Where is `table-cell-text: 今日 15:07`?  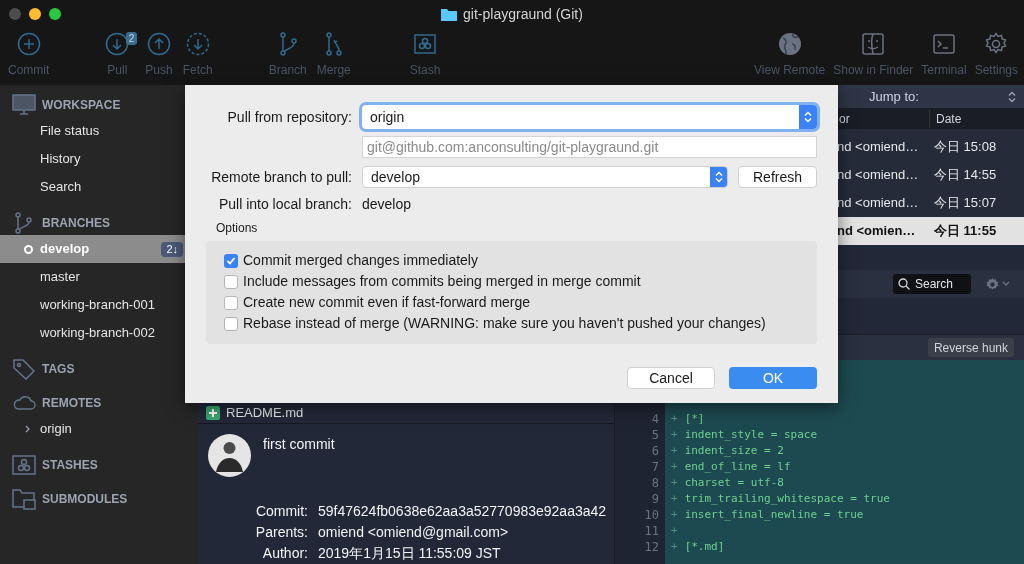
table-cell-text: 今日 15:07 is located at coordinates (965, 203).